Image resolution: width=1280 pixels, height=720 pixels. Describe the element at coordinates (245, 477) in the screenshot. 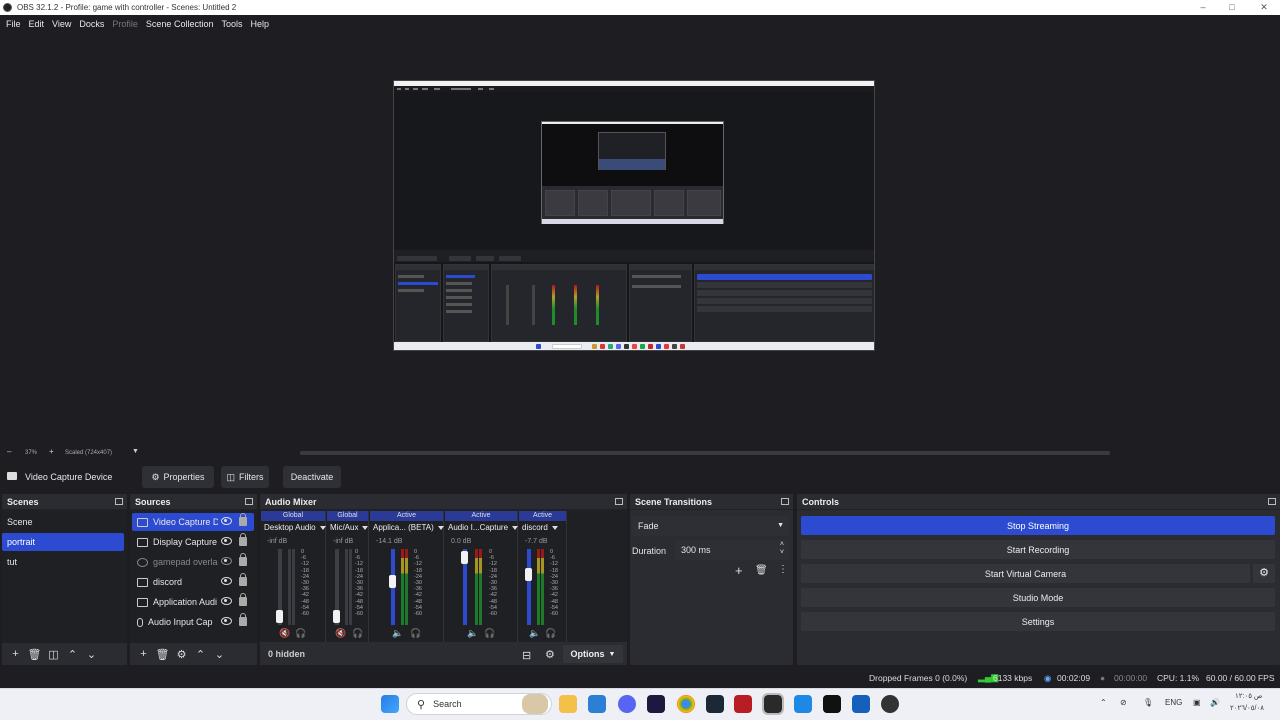

I see `filters-button: ◫ Filters` at that location.